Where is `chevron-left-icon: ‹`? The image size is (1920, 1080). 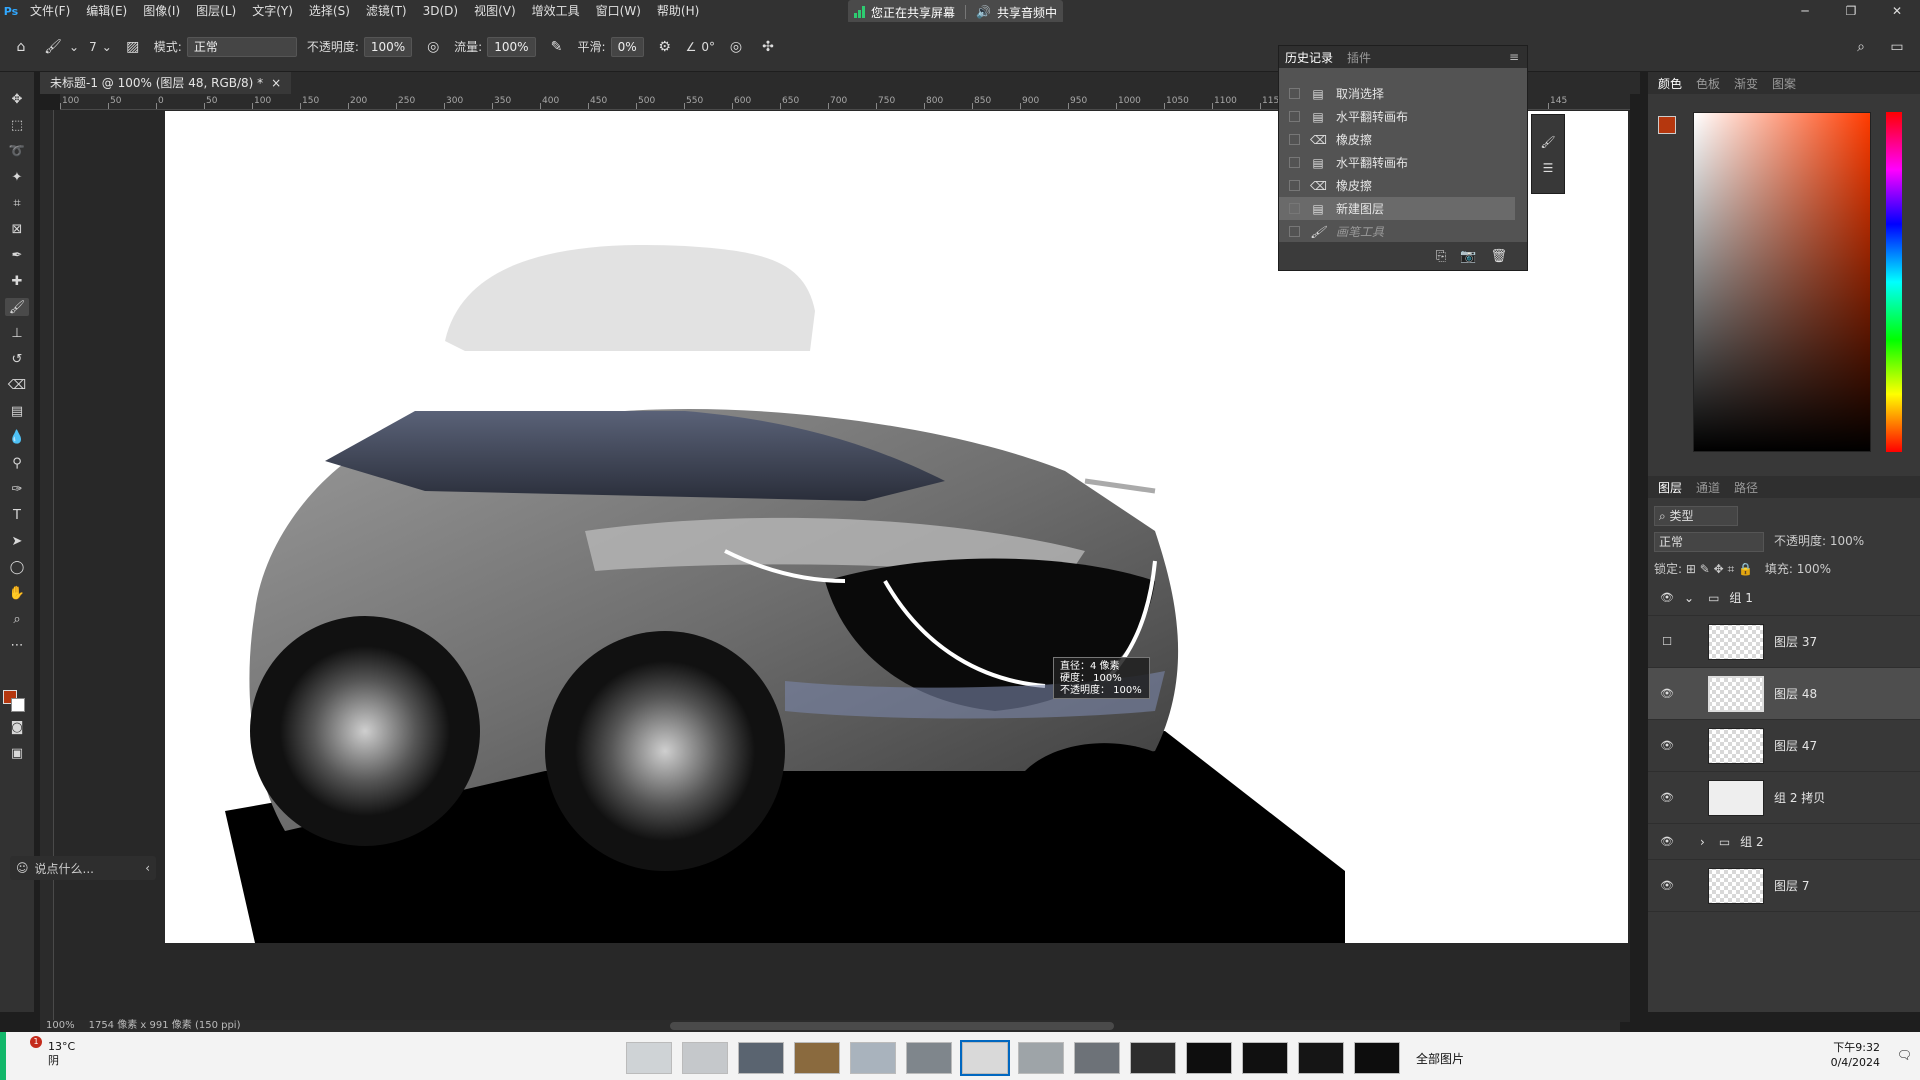
chevron-left-icon: ‹ is located at coordinates (147, 868).